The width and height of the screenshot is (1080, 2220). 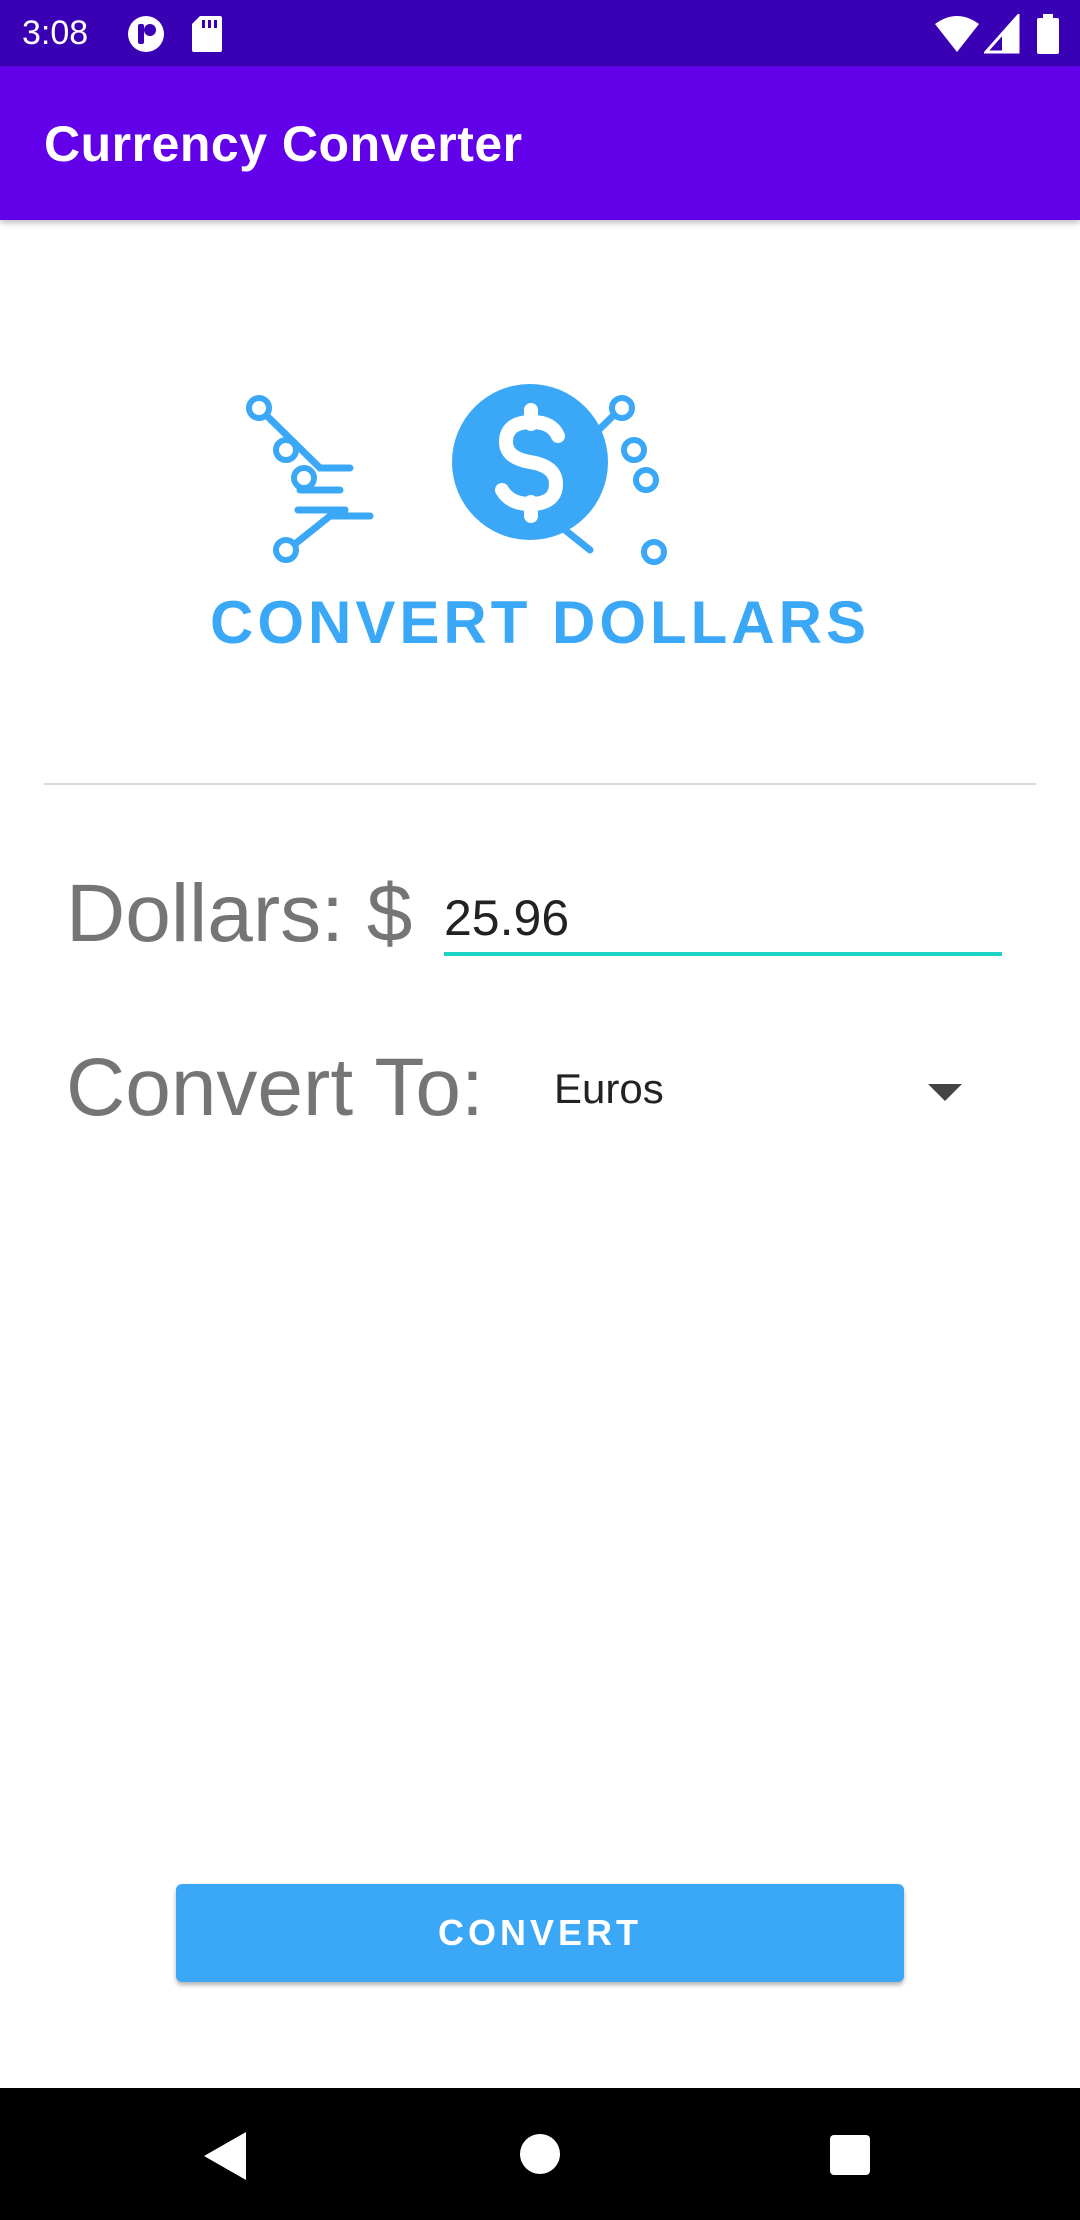 I want to click on logo: CONVERT DOLLARS, so click(x=540, y=510).